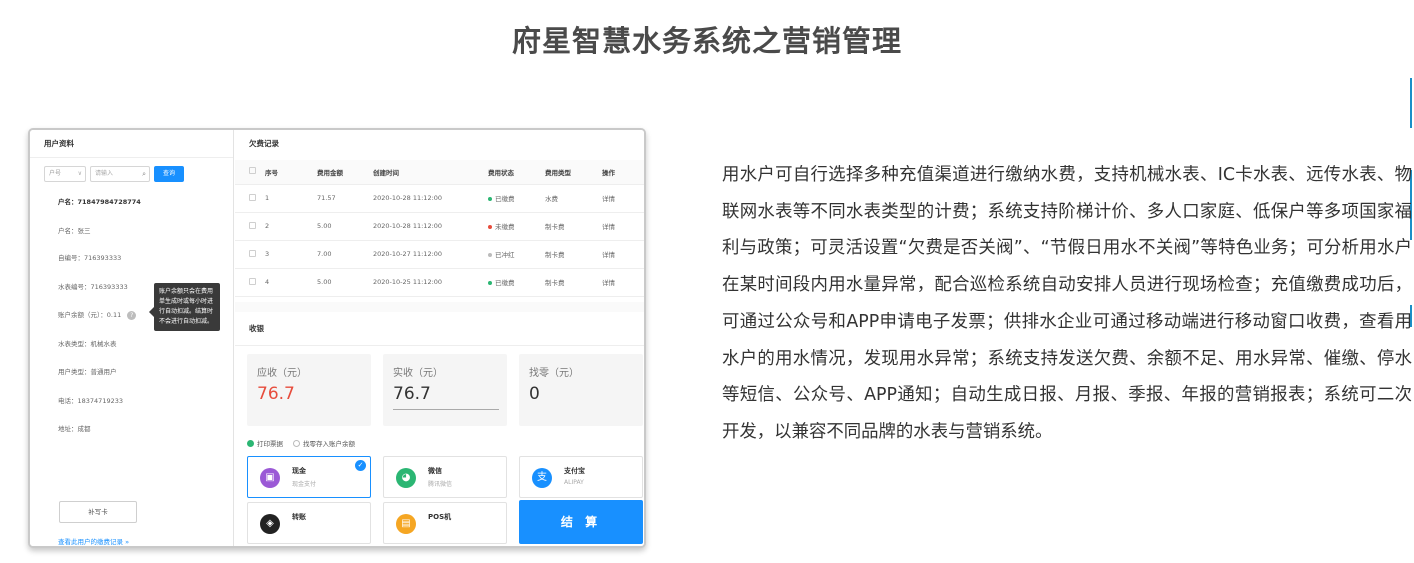 The image size is (1414, 563). I want to click on field-balance: 账户余额（元）：0.11?, so click(97, 314).